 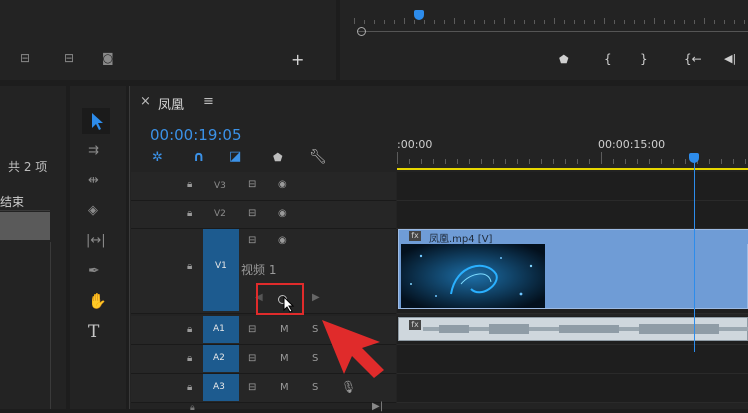 What do you see at coordinates (461, 239) in the screenshot?
I see `clip-name: 凤凰.mp4 [V]` at bounding box center [461, 239].